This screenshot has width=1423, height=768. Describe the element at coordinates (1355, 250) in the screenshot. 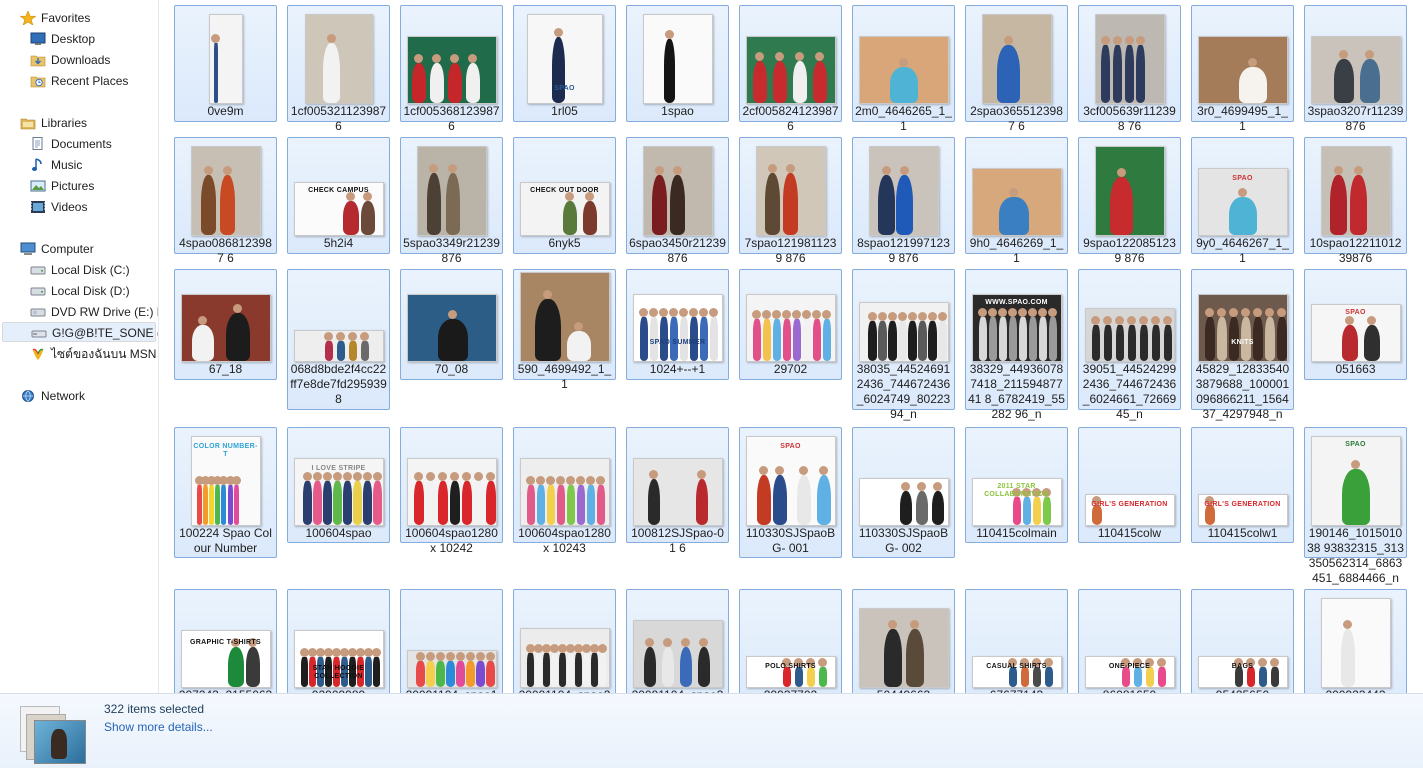

I see `file-name: 10spao1221101239876` at that location.